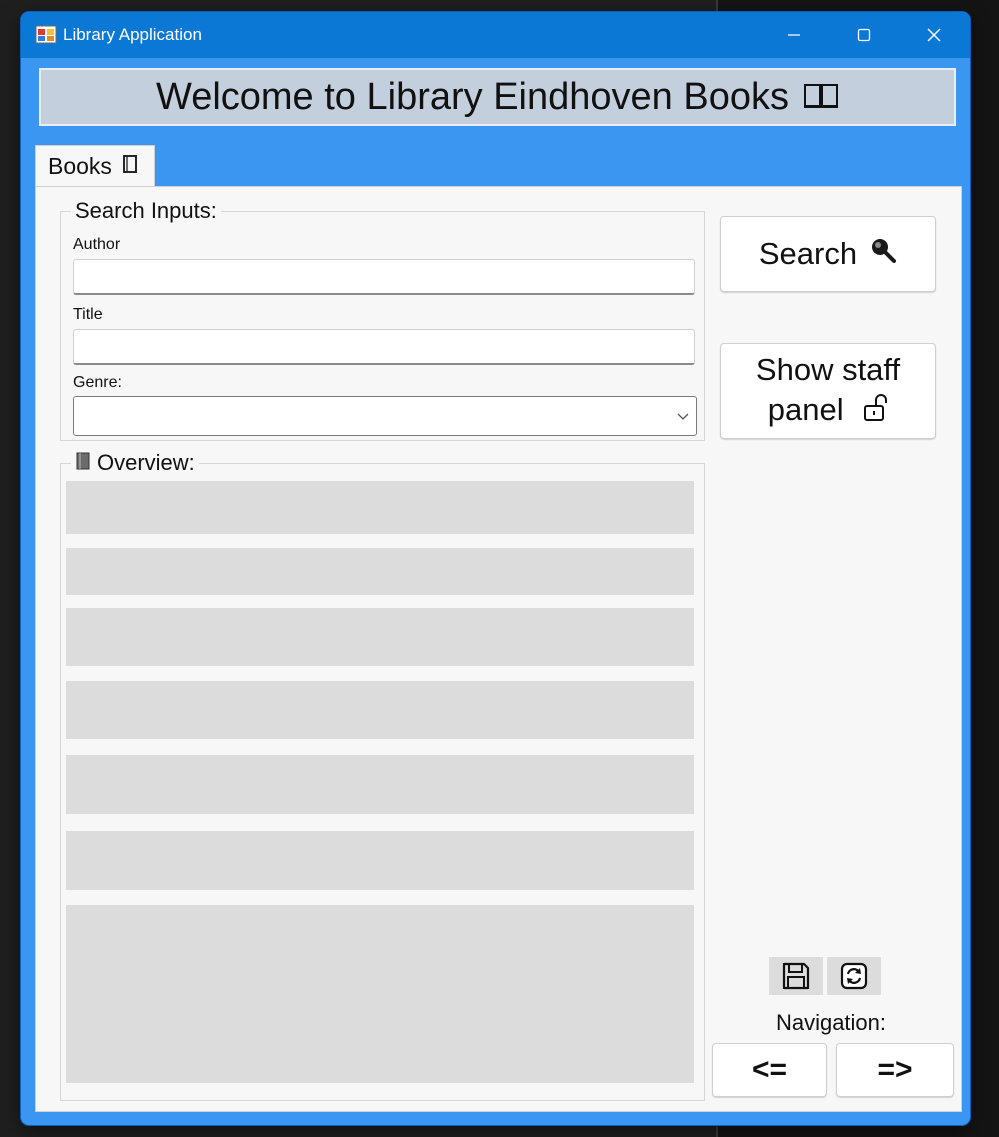 The image size is (999, 1137). I want to click on minimize-button, so click(794, 35).